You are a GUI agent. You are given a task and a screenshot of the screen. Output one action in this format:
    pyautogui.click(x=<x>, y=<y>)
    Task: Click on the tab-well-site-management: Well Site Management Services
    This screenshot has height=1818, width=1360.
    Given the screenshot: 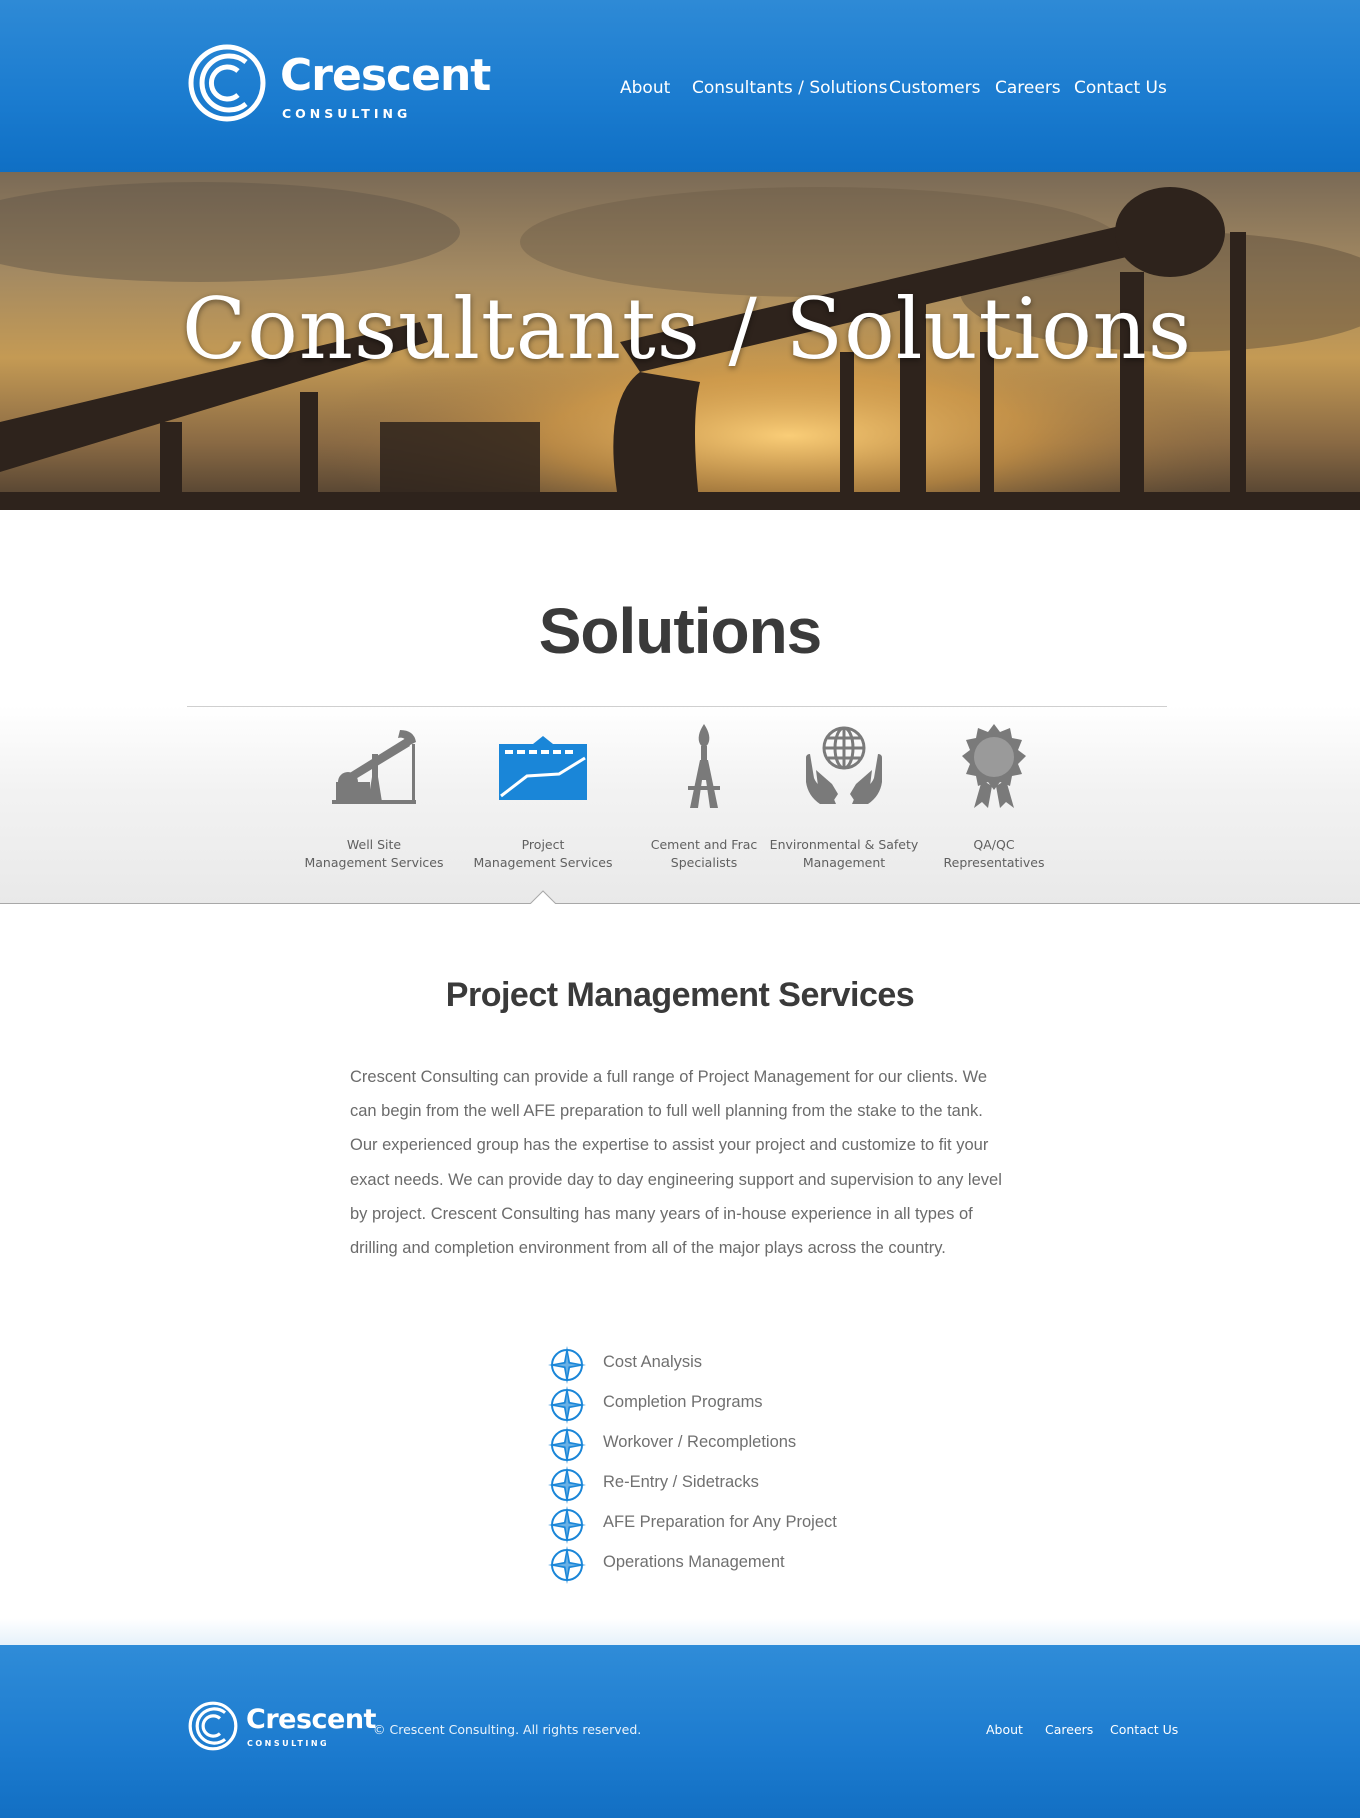 What is the action you would take?
    pyautogui.click(x=374, y=799)
    